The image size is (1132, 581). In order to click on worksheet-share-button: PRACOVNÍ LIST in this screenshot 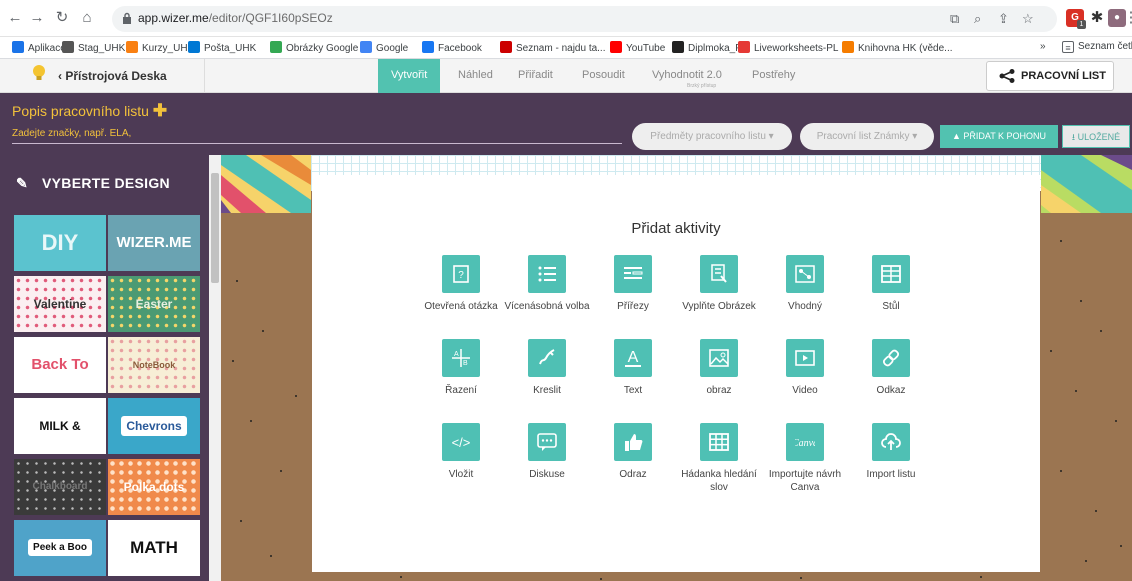, I will do `click(1050, 76)`.